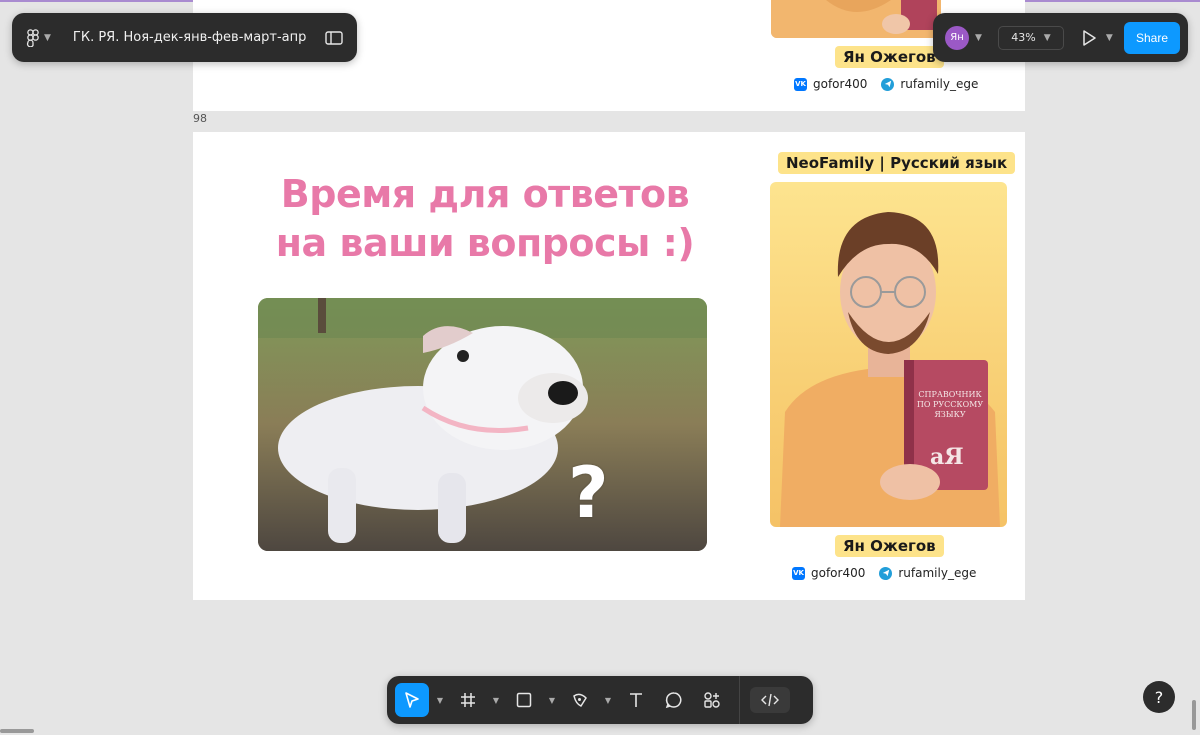 This screenshot has width=1200, height=735. I want to click on dog-meme-image: ?, so click(482, 424).